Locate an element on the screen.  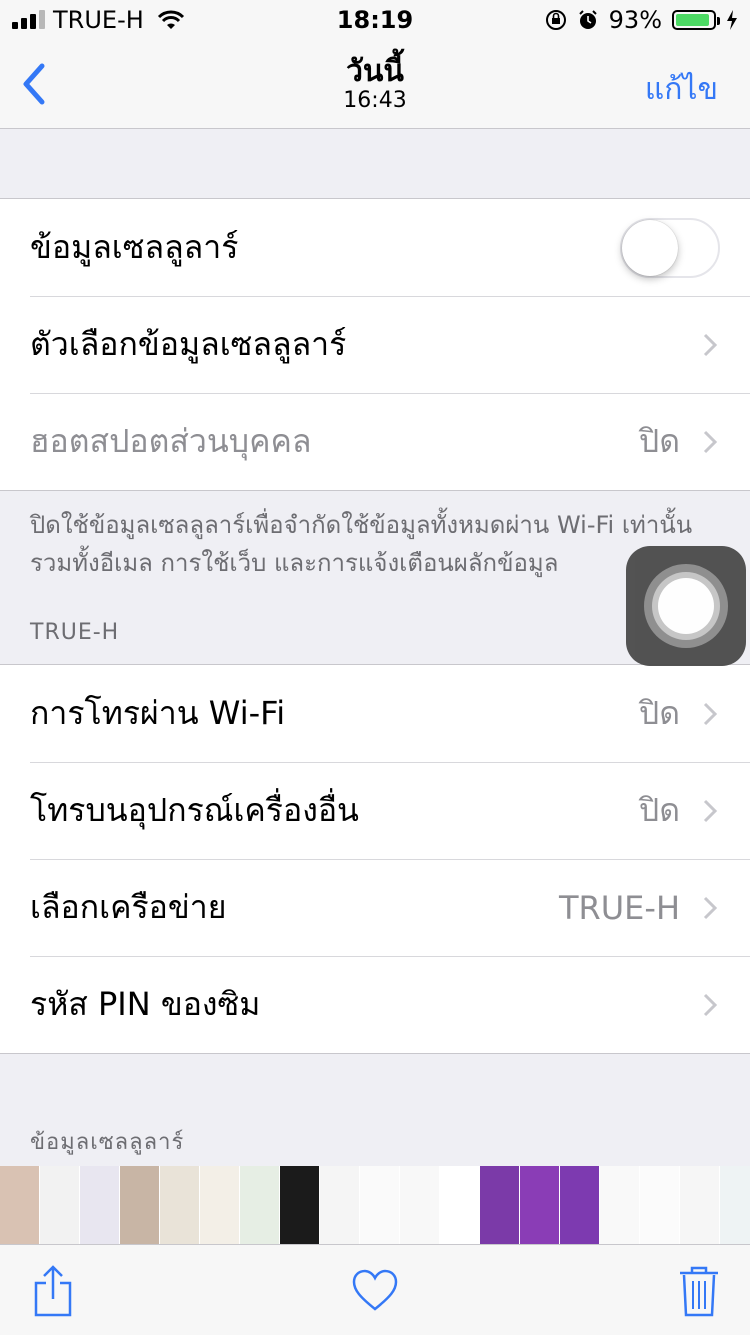
share-icon is located at coordinates (53, 1291).